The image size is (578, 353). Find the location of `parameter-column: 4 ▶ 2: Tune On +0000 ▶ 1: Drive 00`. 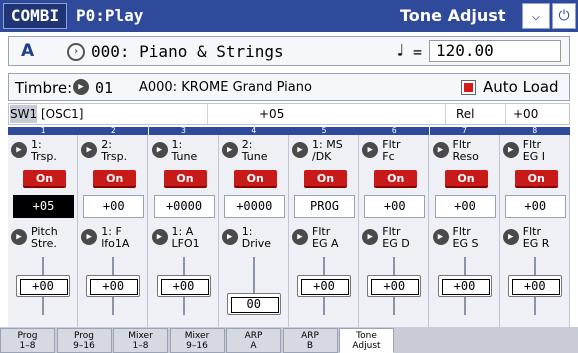

parameter-column: 4 ▶ 2: Tune On +0000 ▶ 1: Drive 00 is located at coordinates (253, 227).